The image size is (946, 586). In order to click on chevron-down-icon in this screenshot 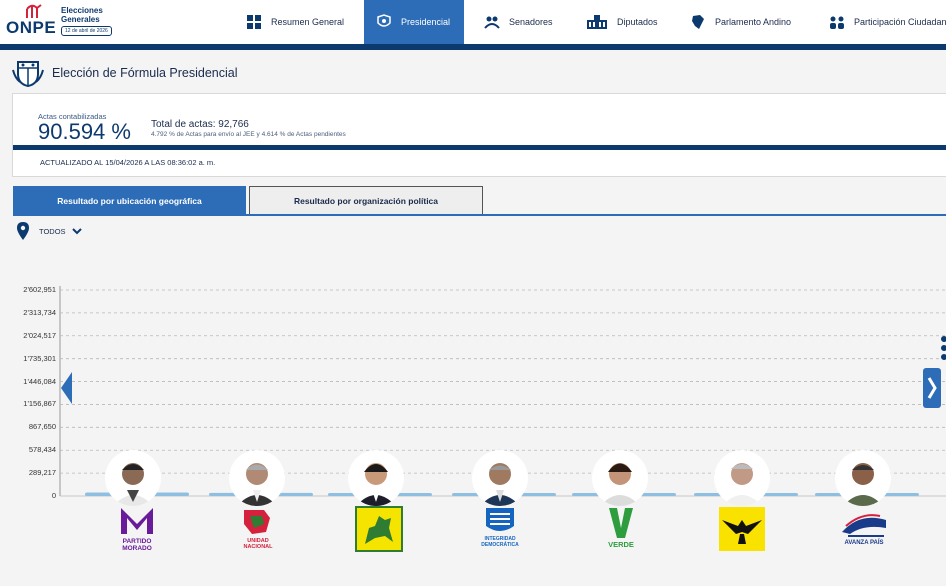, I will do `click(76, 230)`.